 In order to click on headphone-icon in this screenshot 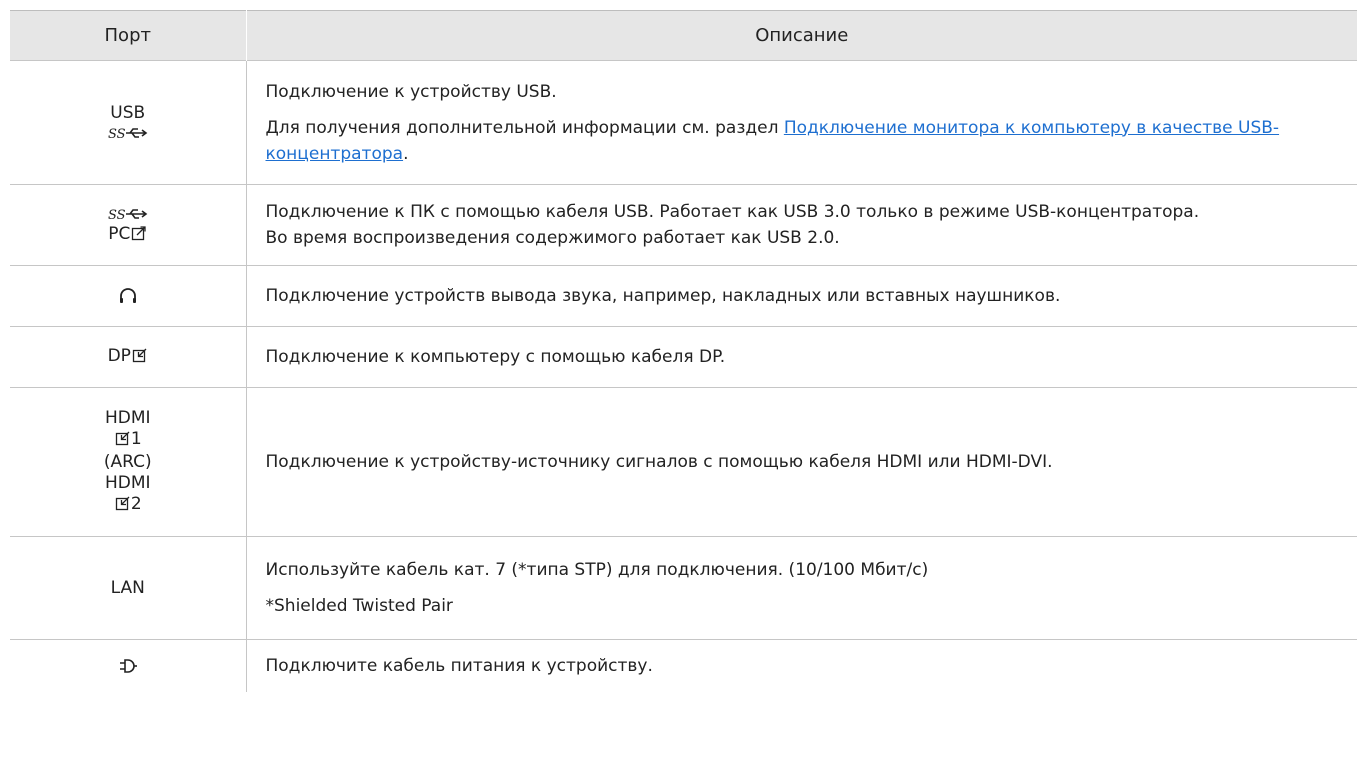, I will do `click(128, 296)`.